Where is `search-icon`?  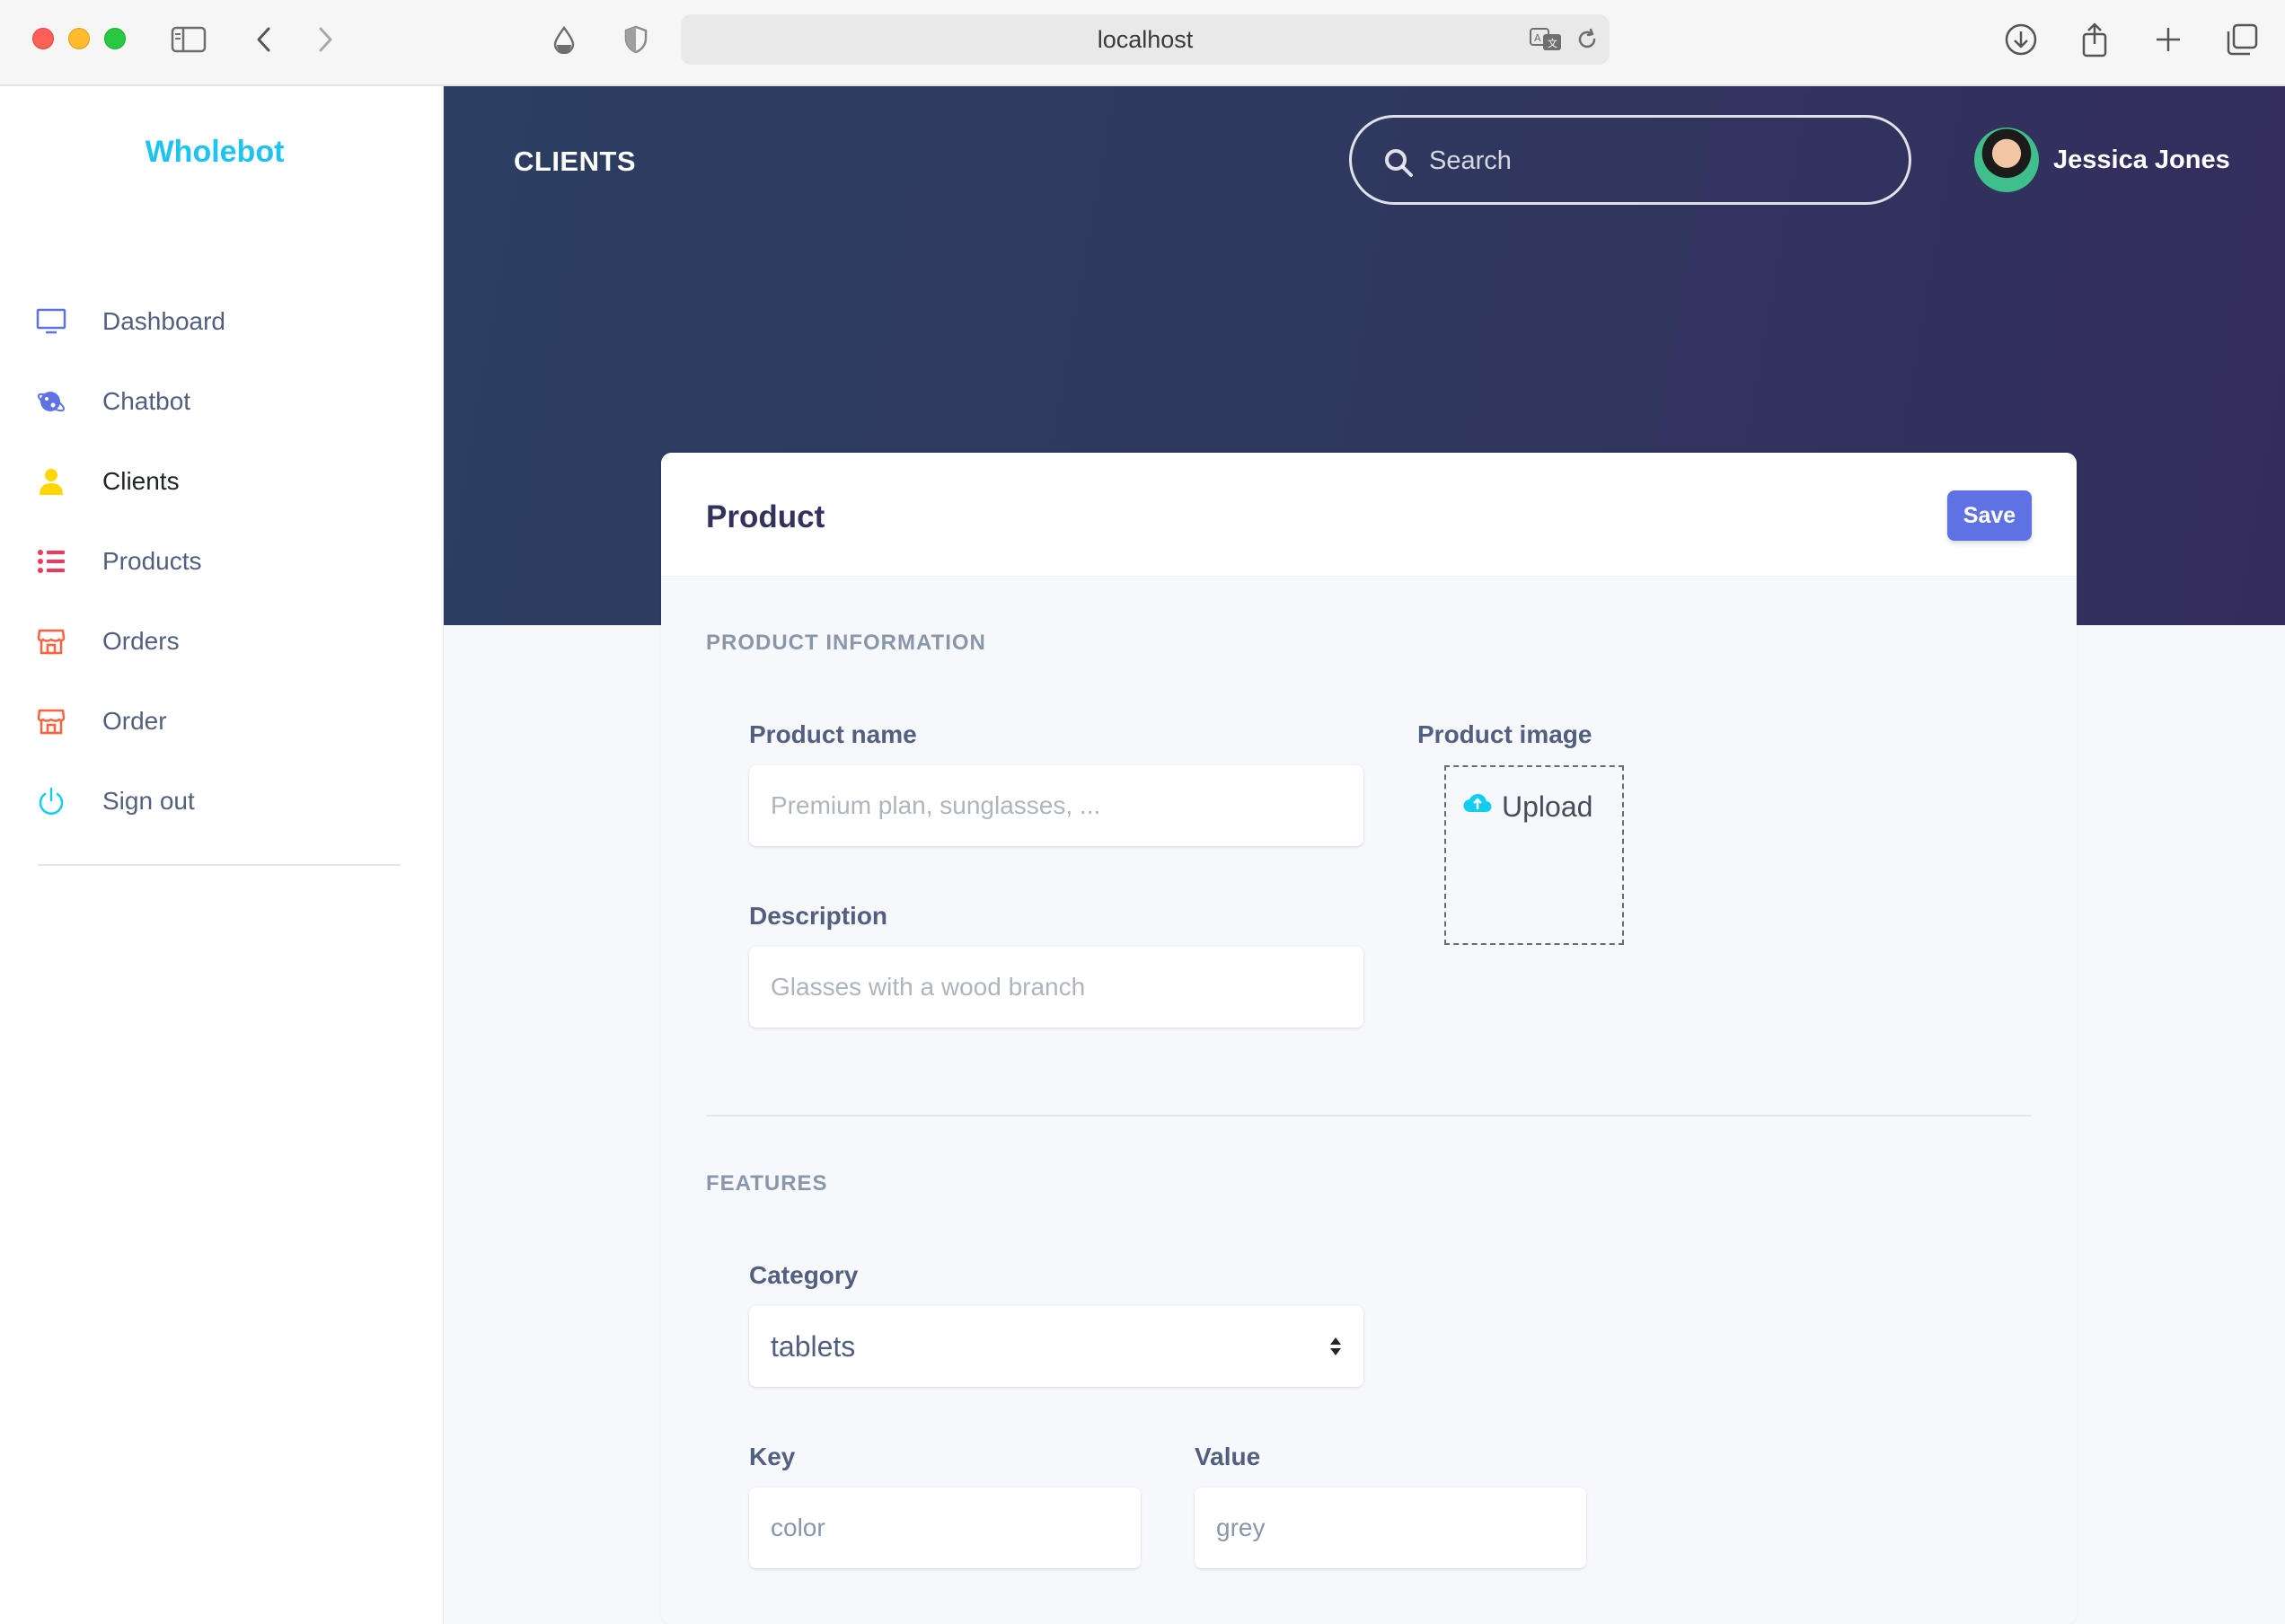
search-icon is located at coordinates (1399, 163).